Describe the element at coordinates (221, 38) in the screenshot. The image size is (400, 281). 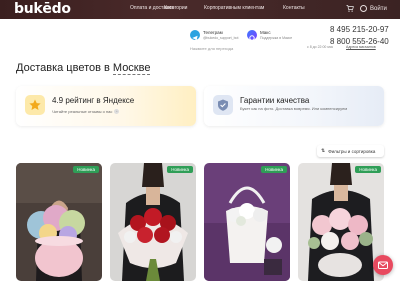
I see `telegram-handle: @bukedo_support_bot` at that location.